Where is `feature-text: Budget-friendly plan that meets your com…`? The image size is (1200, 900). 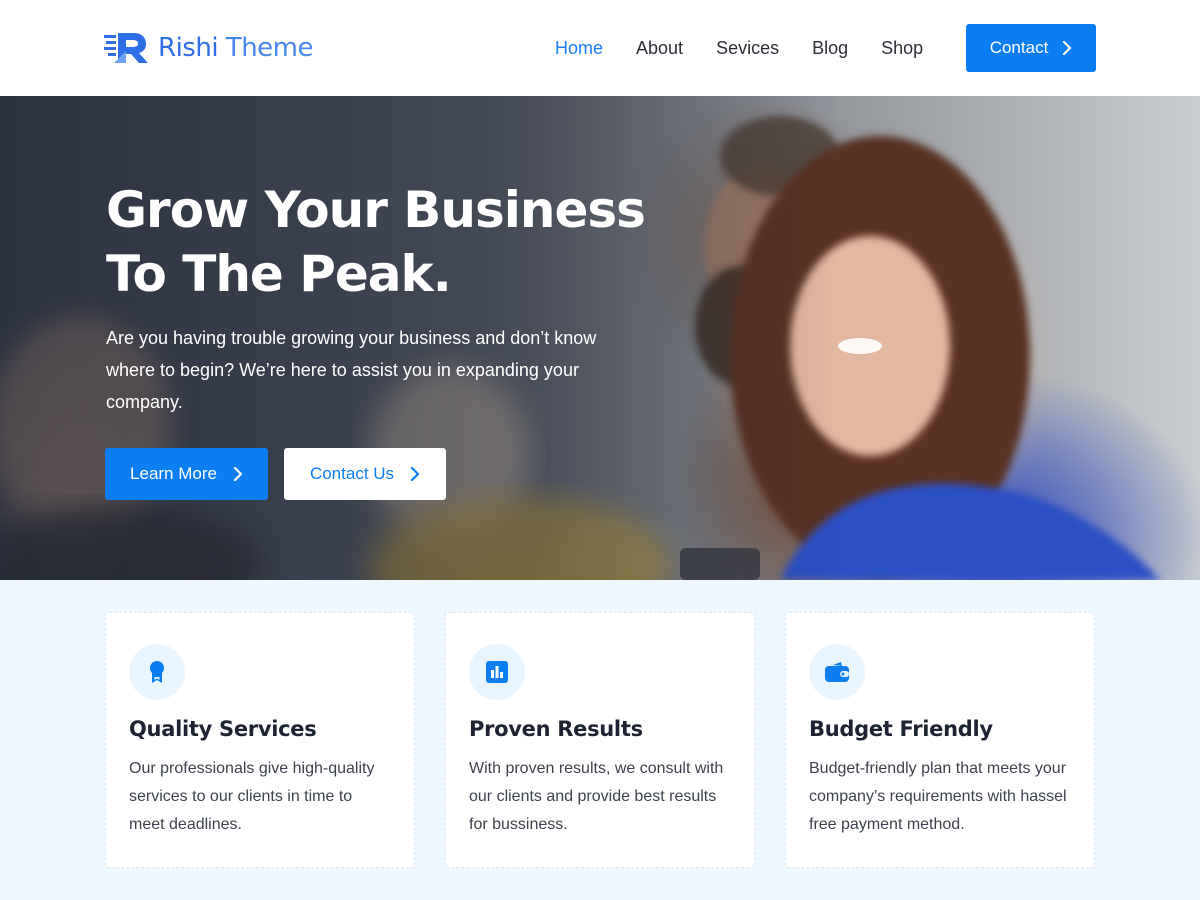
feature-text: Budget-friendly plan that meets your com… is located at coordinates (938, 796).